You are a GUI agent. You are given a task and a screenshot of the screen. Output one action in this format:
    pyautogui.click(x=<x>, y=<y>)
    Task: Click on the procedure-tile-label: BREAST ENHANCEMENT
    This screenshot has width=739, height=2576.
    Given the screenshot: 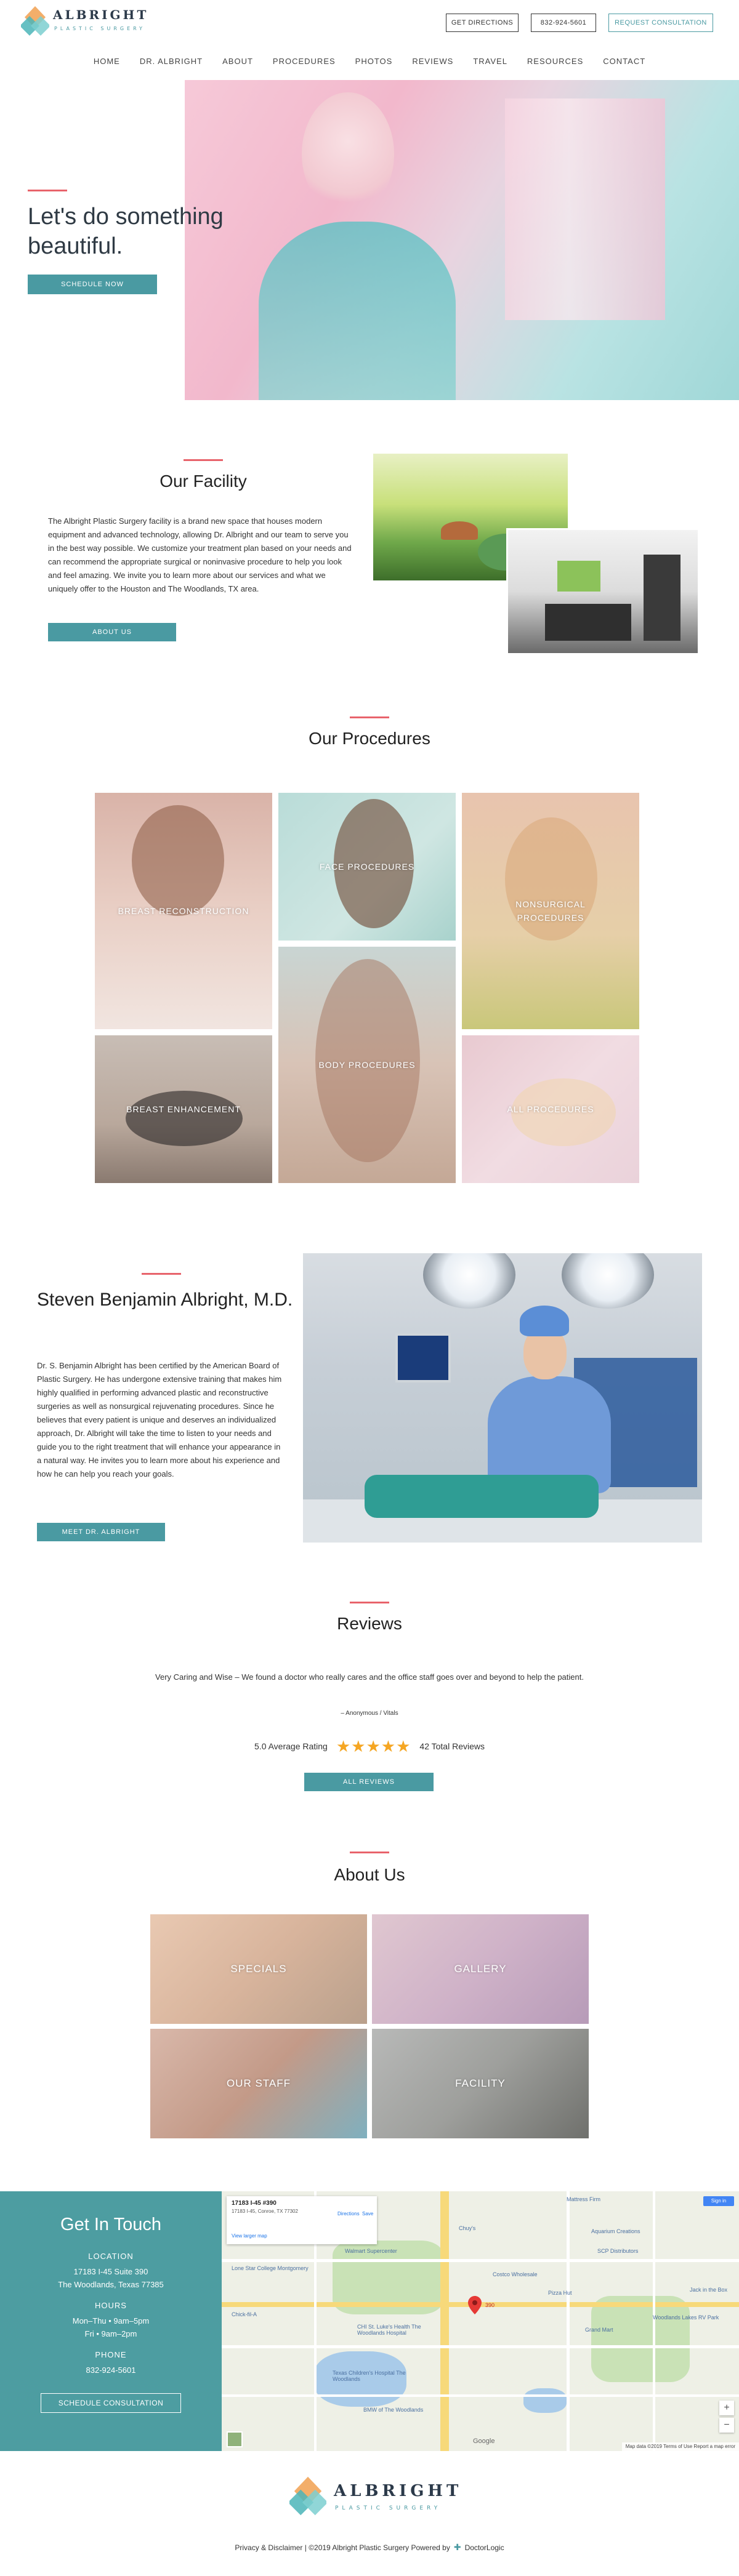 What is the action you would take?
    pyautogui.click(x=184, y=1109)
    